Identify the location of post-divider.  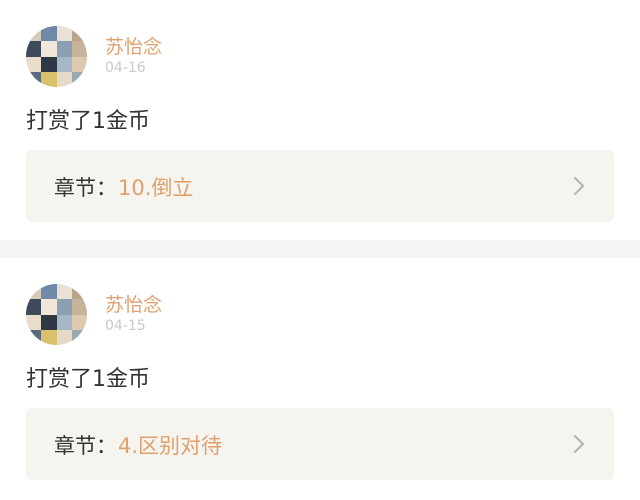
(320, 249).